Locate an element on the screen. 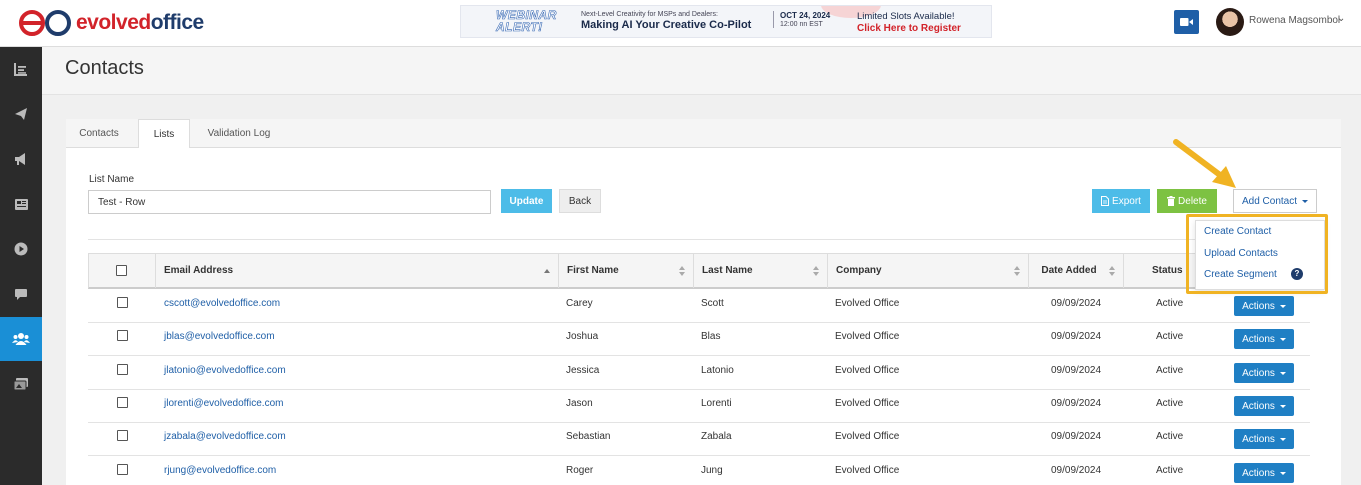 This screenshot has width=1361, height=485. header-date-added: Date Added is located at coordinates (1076, 271).